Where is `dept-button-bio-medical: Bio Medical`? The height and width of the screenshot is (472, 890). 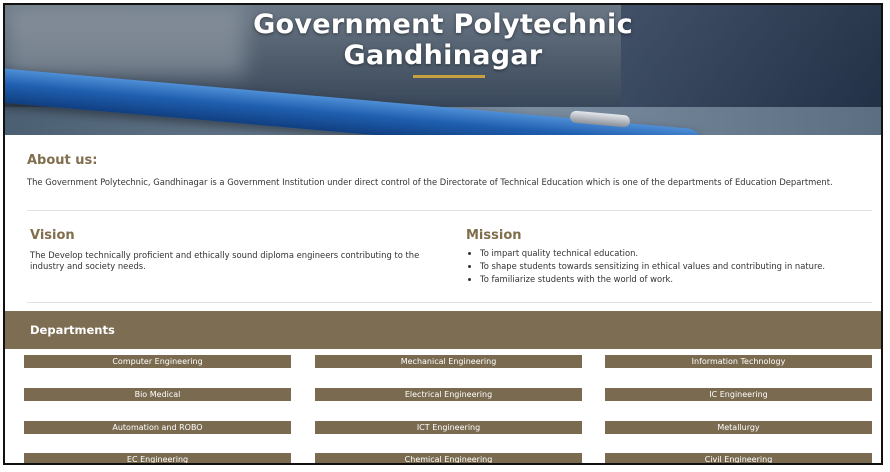 dept-button-bio-medical: Bio Medical is located at coordinates (157, 394).